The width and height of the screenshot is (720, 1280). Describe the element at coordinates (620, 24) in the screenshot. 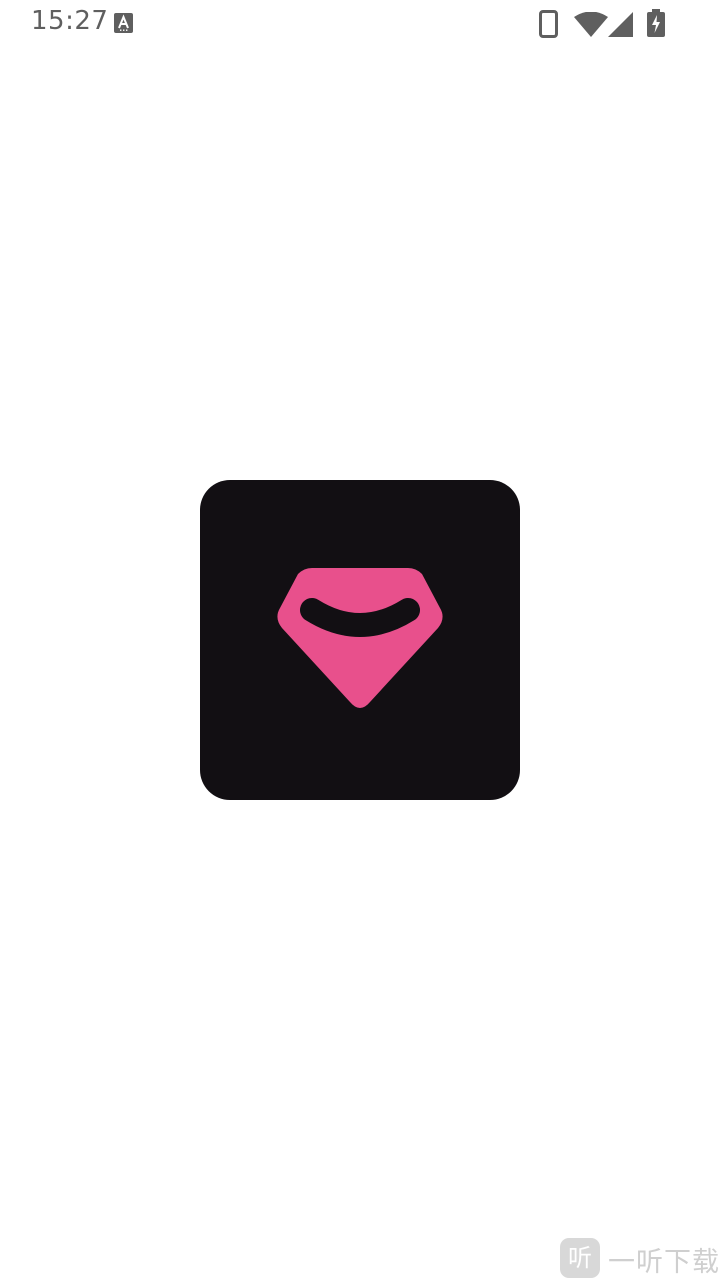

I see `cell-signal-icon` at that location.